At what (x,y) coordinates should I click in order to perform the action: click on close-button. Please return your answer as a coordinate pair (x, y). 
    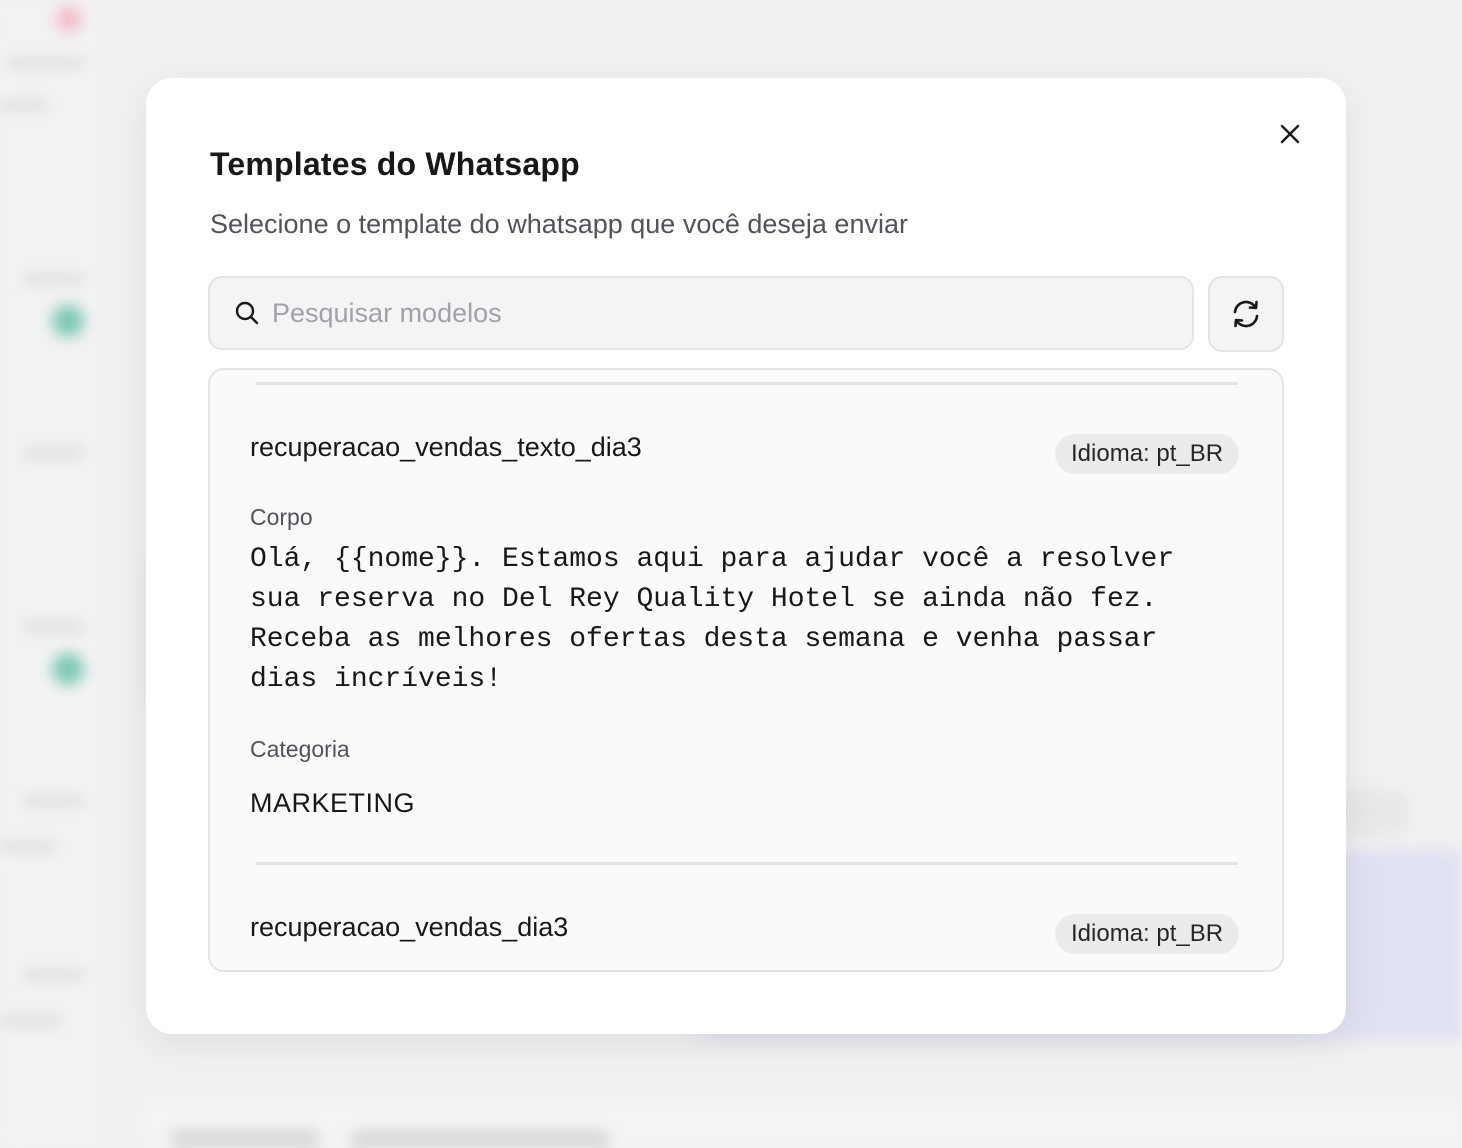
    Looking at the image, I should click on (1290, 134).